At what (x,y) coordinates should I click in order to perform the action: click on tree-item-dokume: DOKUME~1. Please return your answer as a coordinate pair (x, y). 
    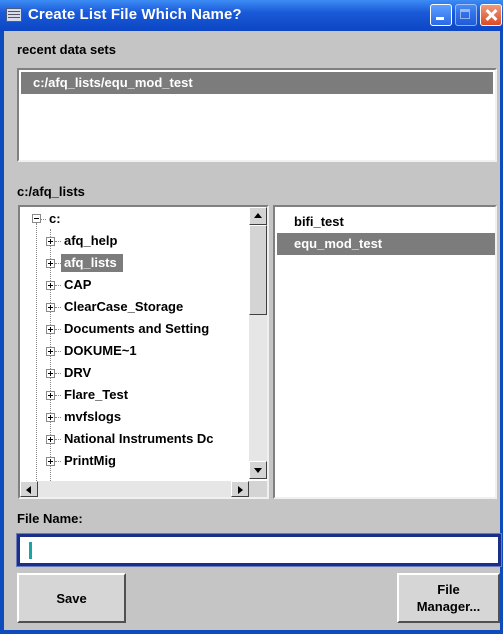
    Looking at the image, I should click on (100, 351).